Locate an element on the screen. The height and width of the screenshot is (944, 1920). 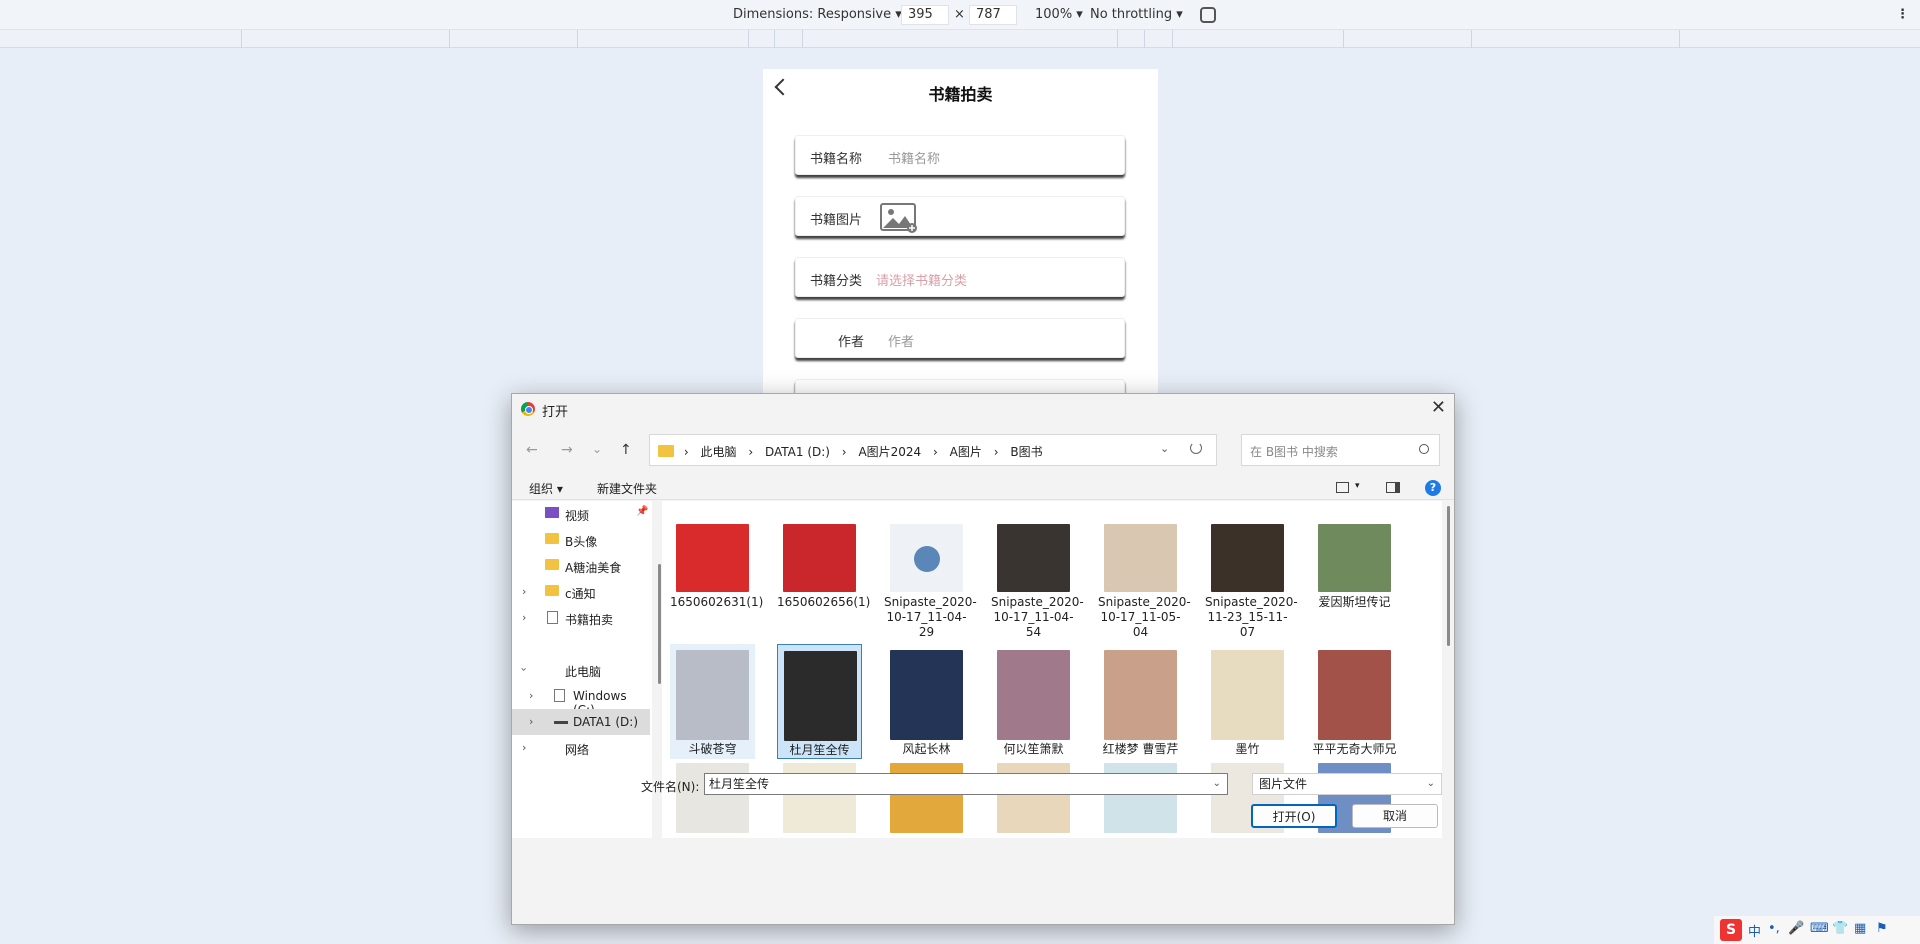
sidebar-item-book-auction: › 书籍拍卖 is located at coordinates (581, 618).